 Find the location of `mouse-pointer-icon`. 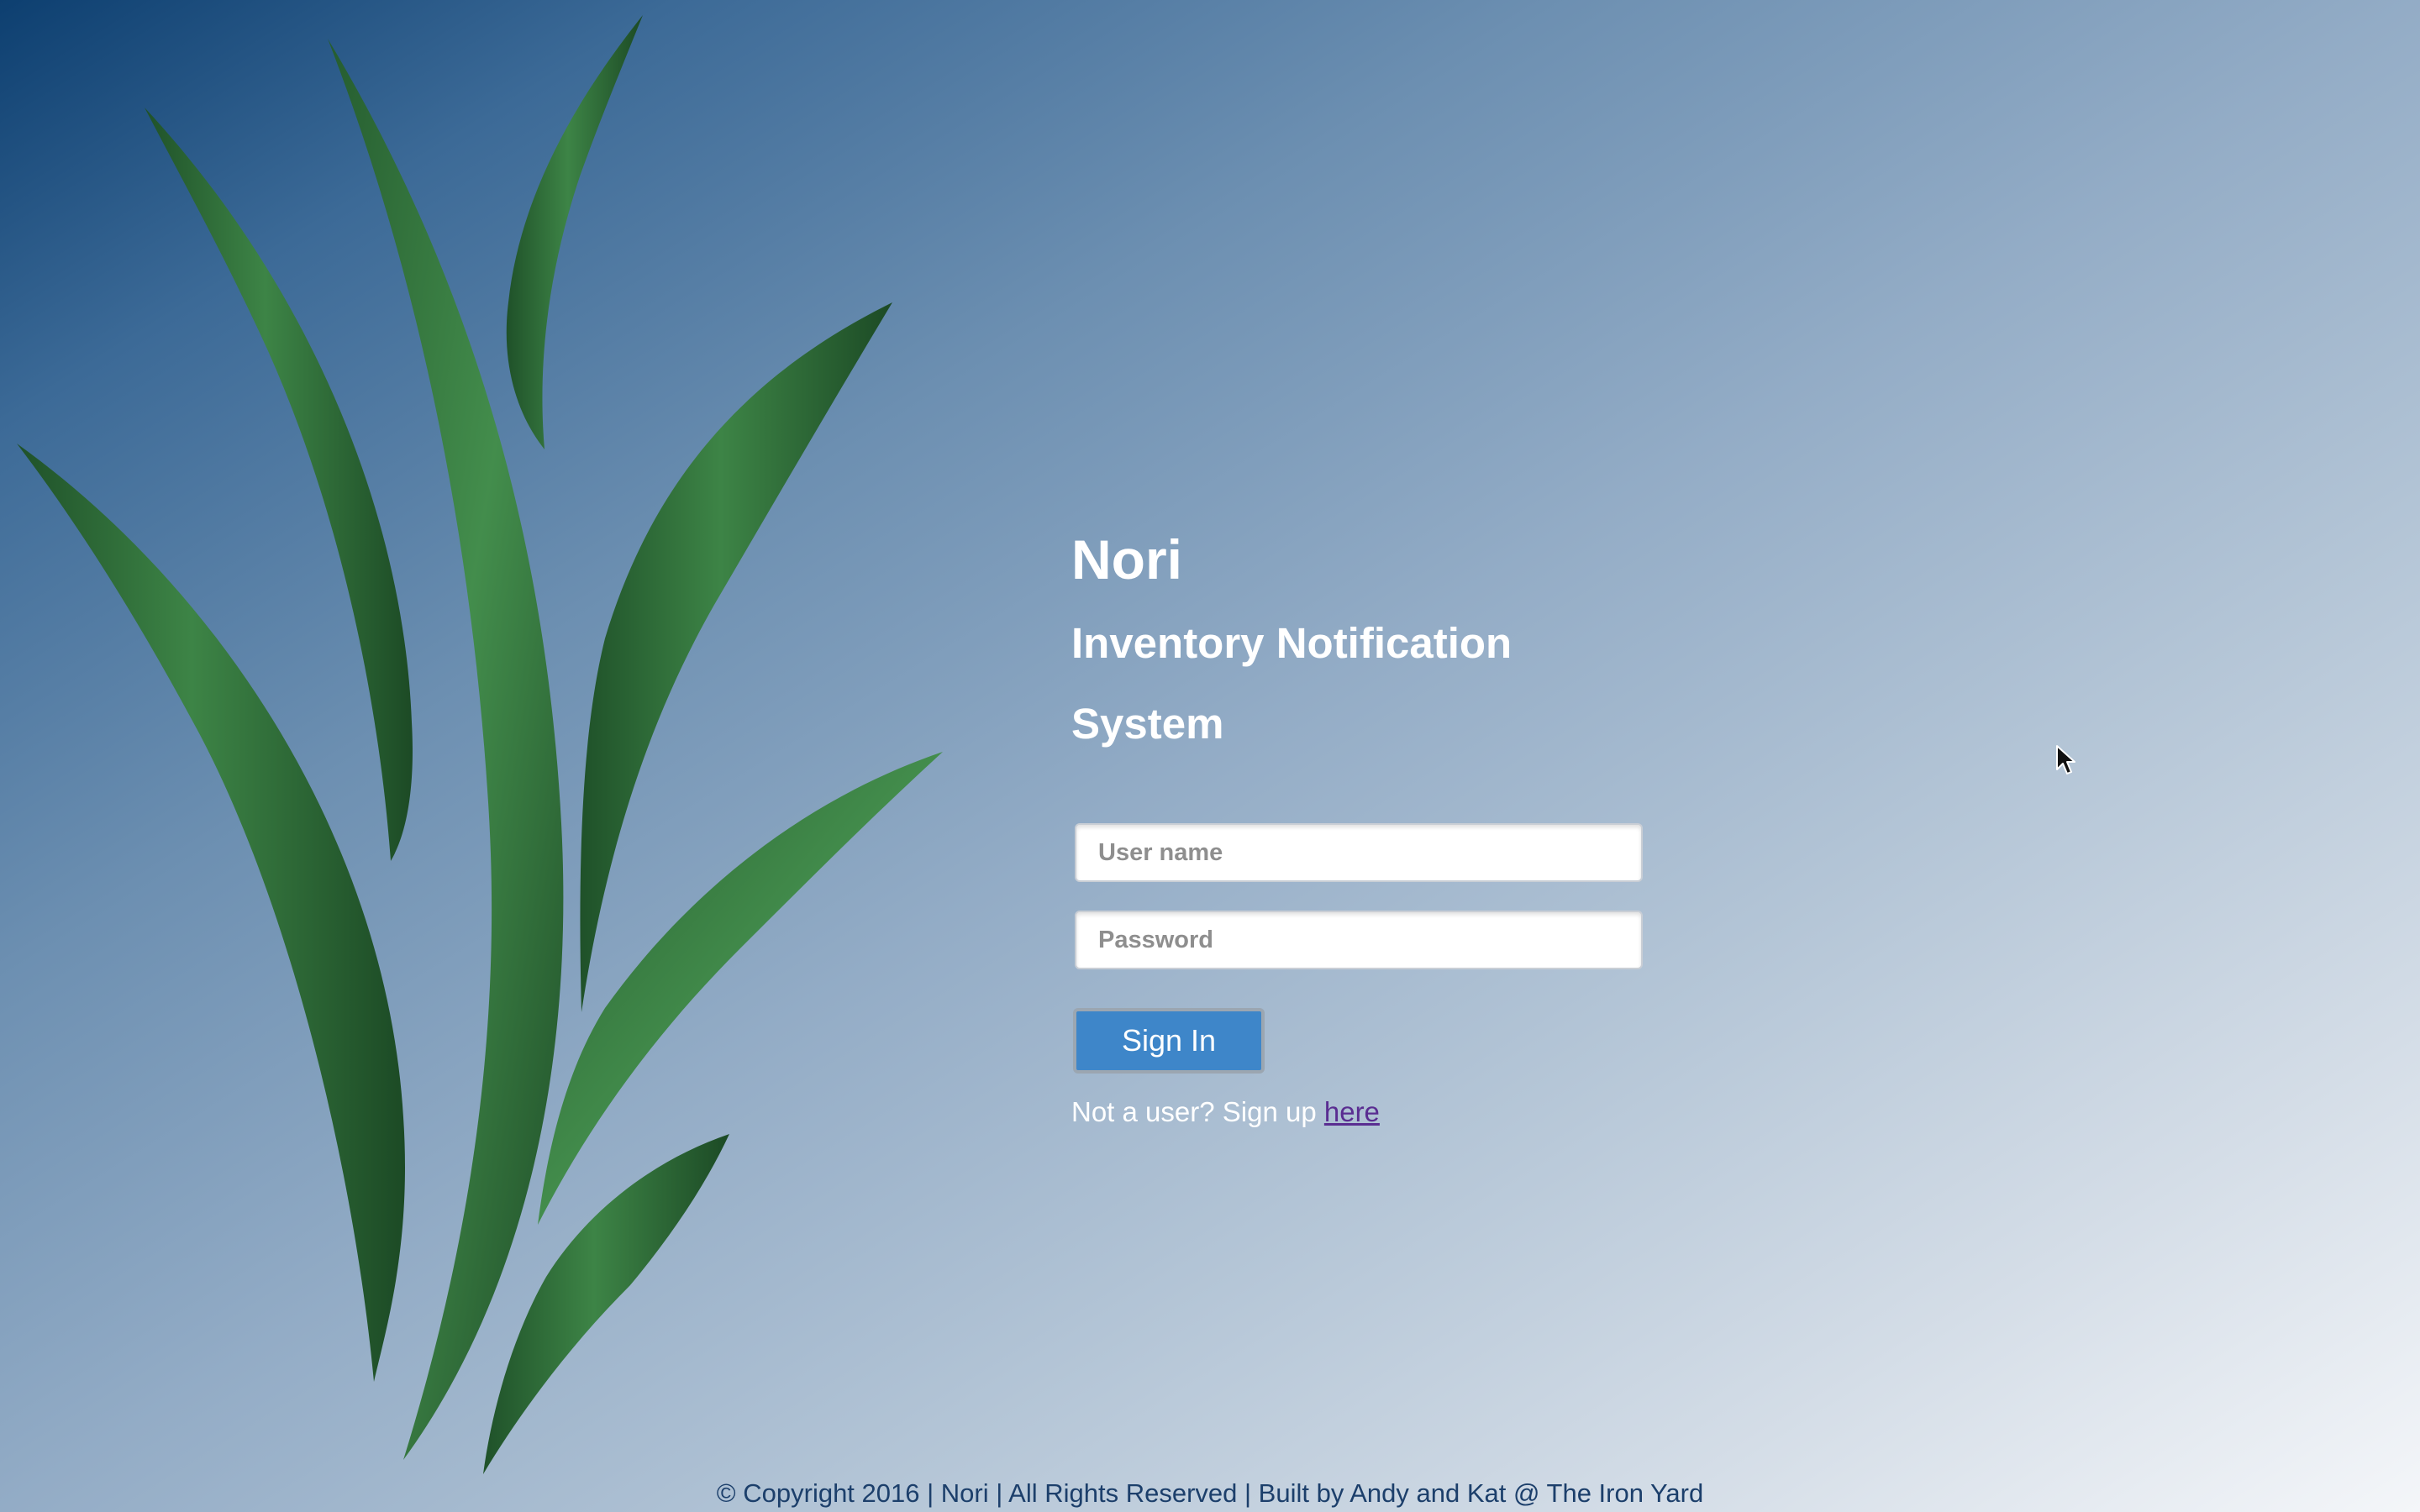

mouse-pointer-icon is located at coordinates (2065, 759).